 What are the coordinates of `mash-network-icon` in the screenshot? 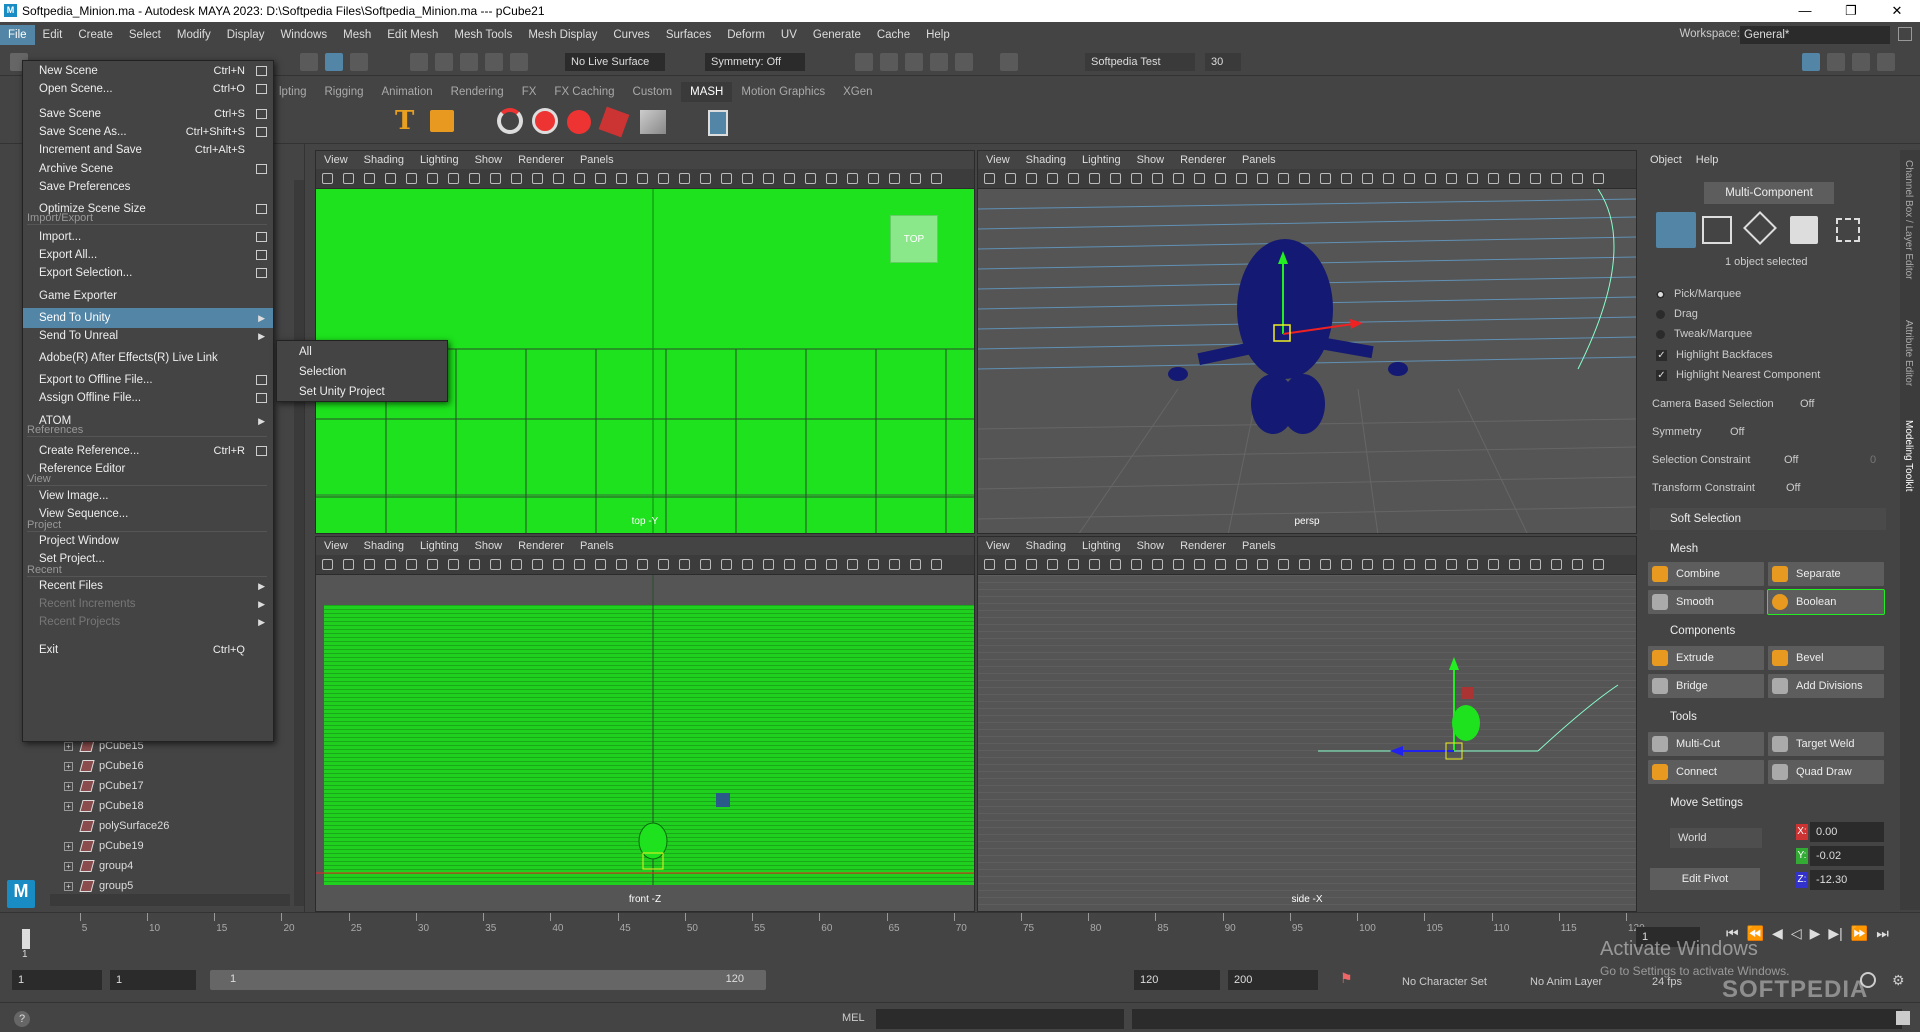 It's located at (510, 121).